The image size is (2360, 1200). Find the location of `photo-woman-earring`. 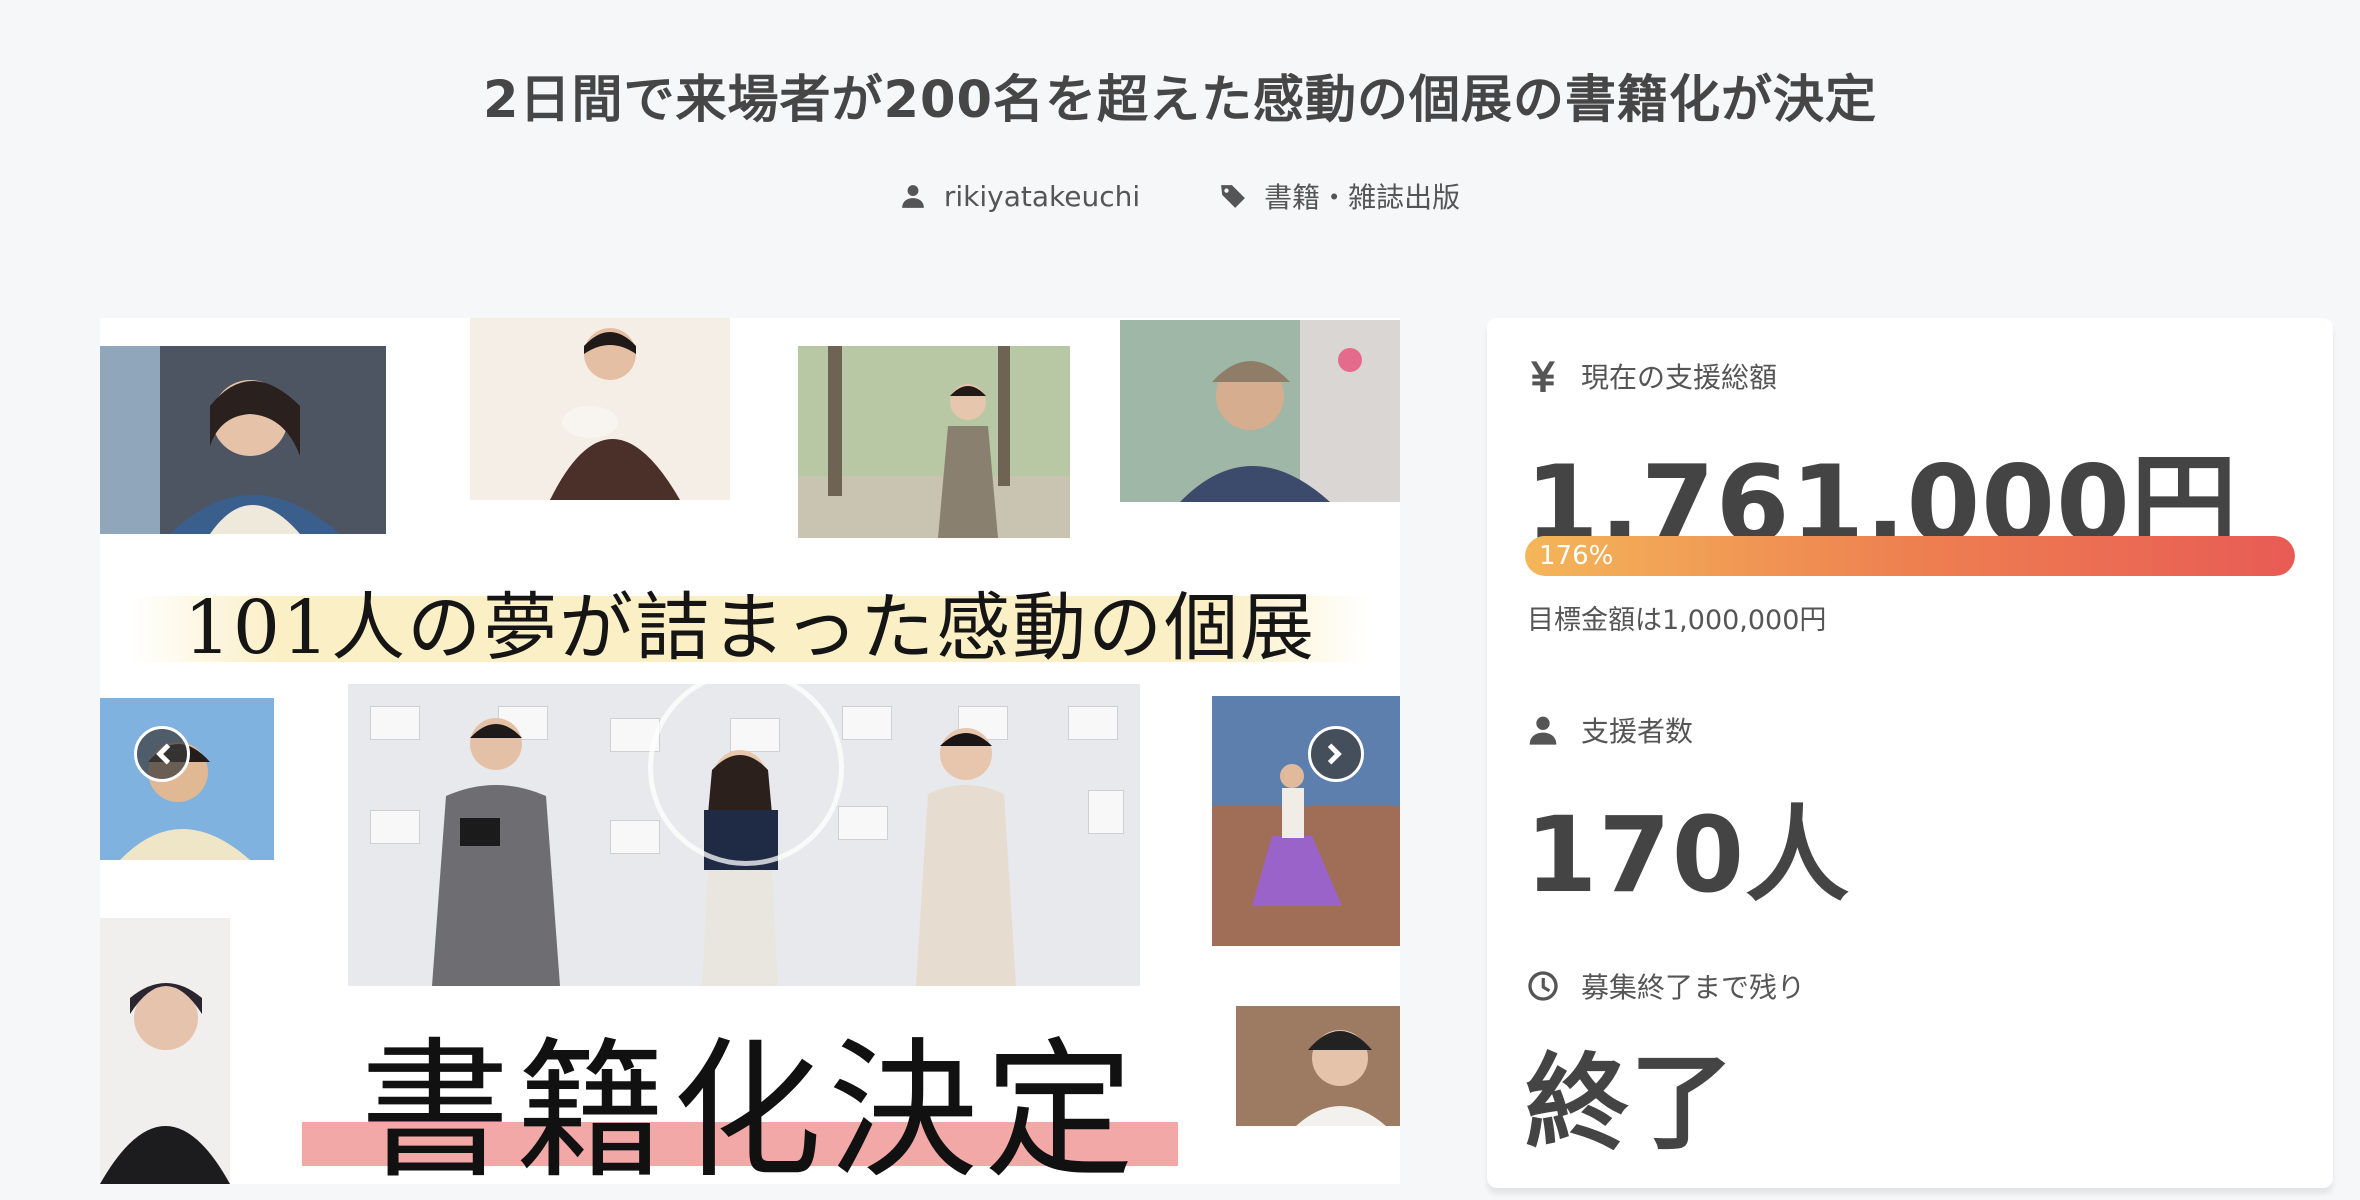

photo-woman-earring is located at coordinates (243, 440).